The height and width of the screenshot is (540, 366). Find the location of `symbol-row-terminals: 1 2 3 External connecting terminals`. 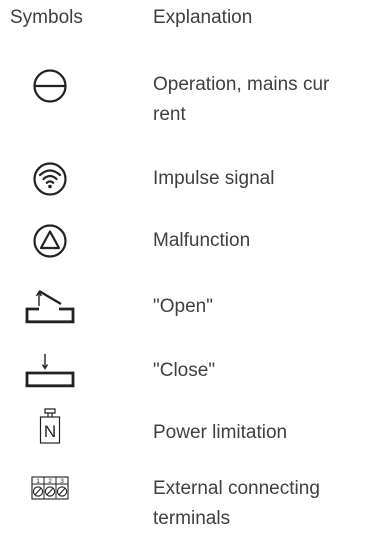

symbol-row-terminals: 1 2 3 External connecting terminals is located at coordinates (183, 506).